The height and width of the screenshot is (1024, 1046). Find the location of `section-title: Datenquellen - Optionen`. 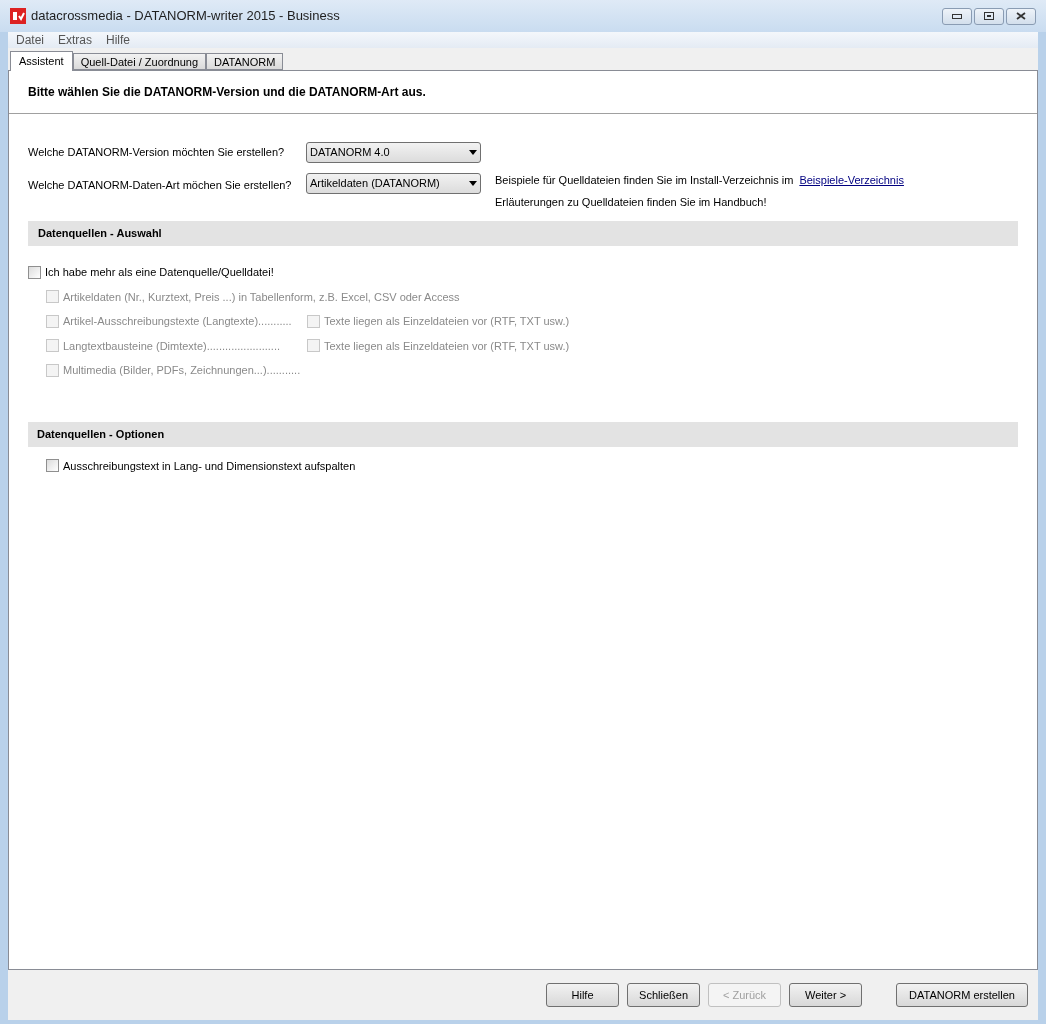

section-title: Datenquellen - Optionen is located at coordinates (101, 434).